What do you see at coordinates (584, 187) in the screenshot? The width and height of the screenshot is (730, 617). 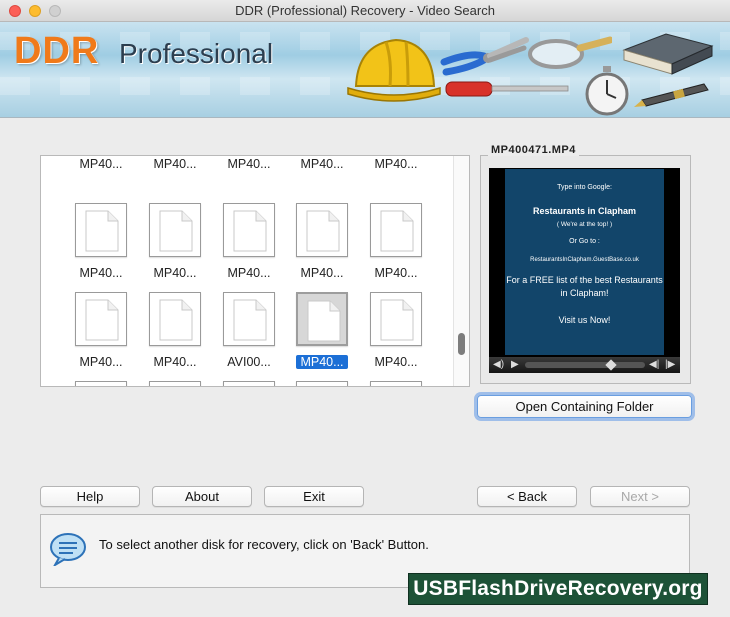 I see `video-text: Type into Google:` at bounding box center [584, 187].